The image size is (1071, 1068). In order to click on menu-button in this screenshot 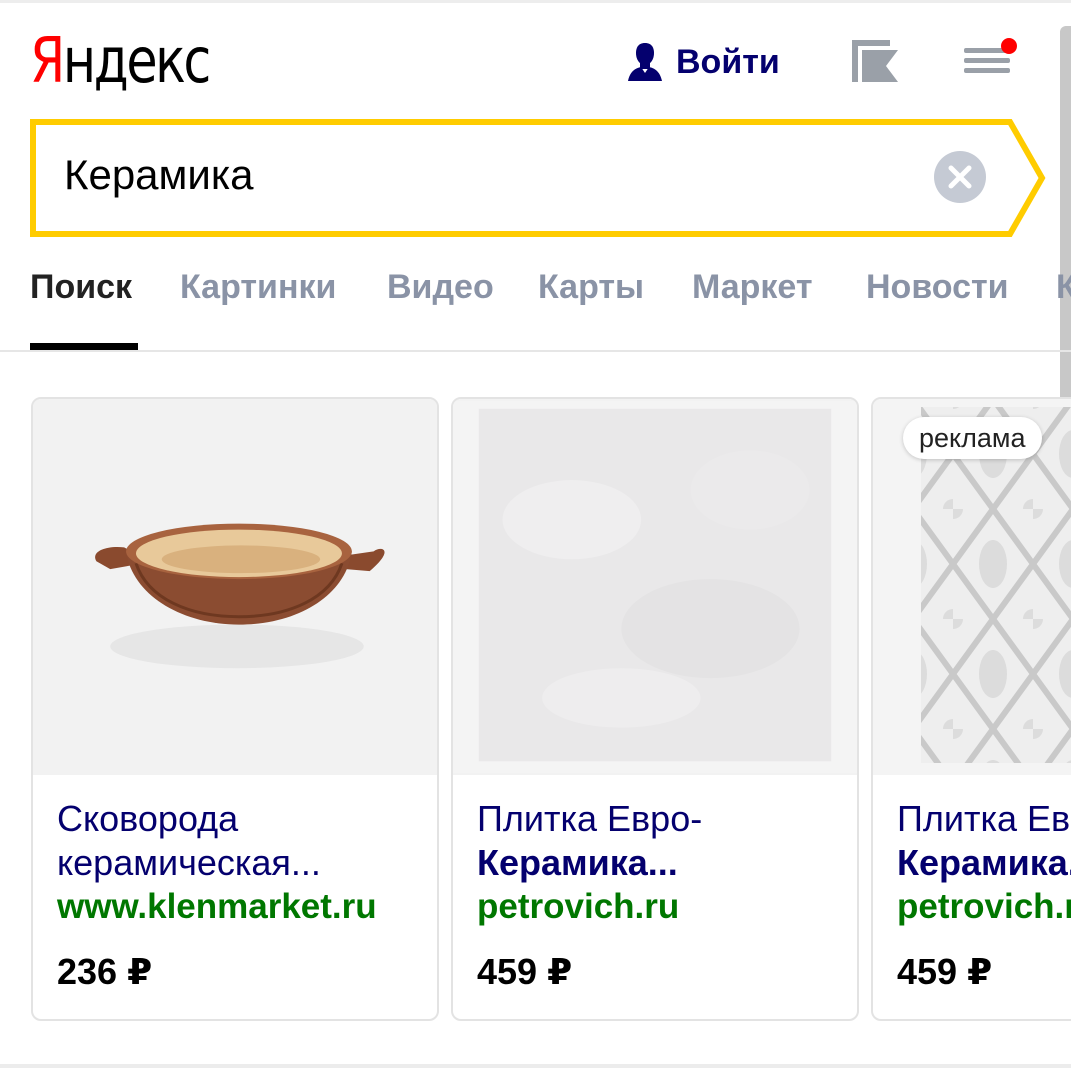, I will do `click(990, 58)`.